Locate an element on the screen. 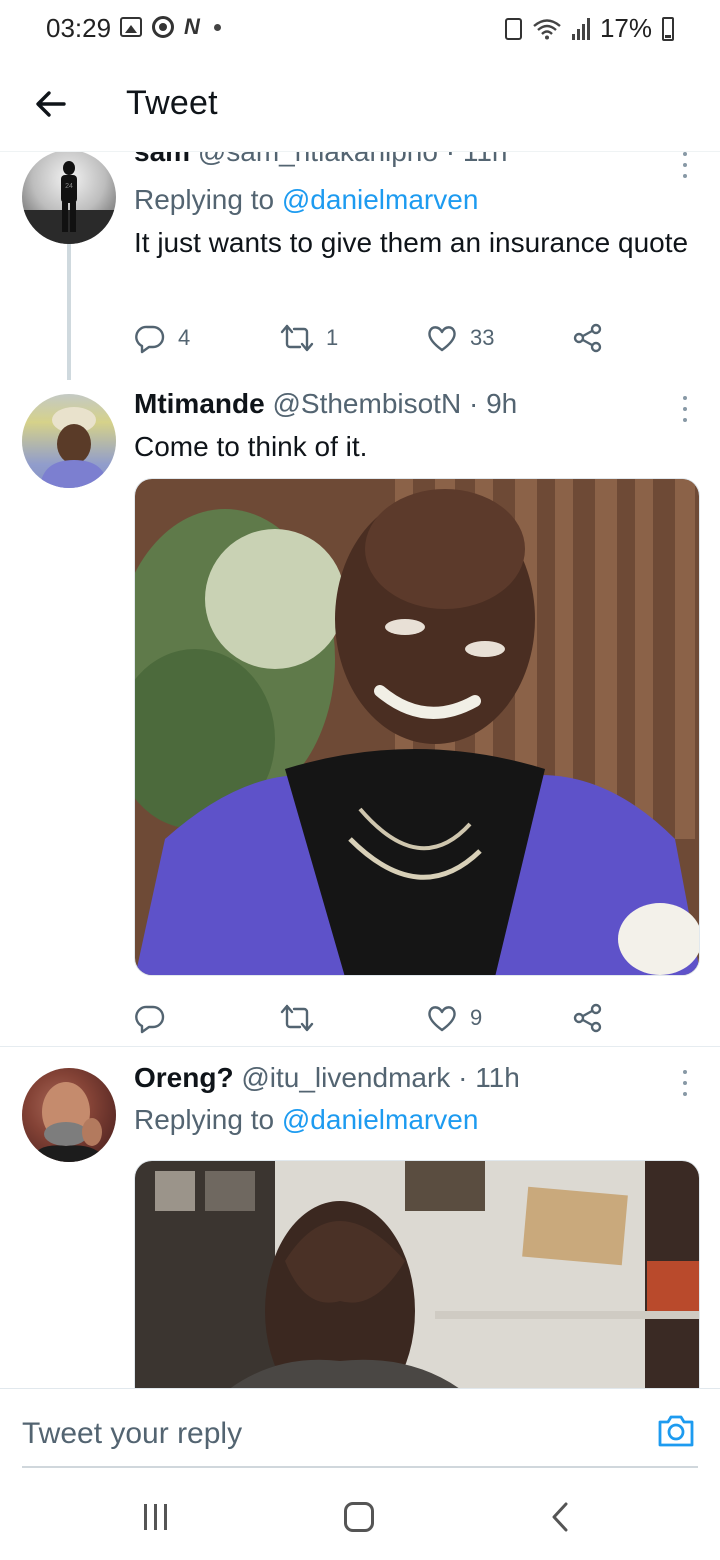 Image resolution: width=720 pixels, height=1560 pixels. battery-icon is located at coordinates (668, 28).